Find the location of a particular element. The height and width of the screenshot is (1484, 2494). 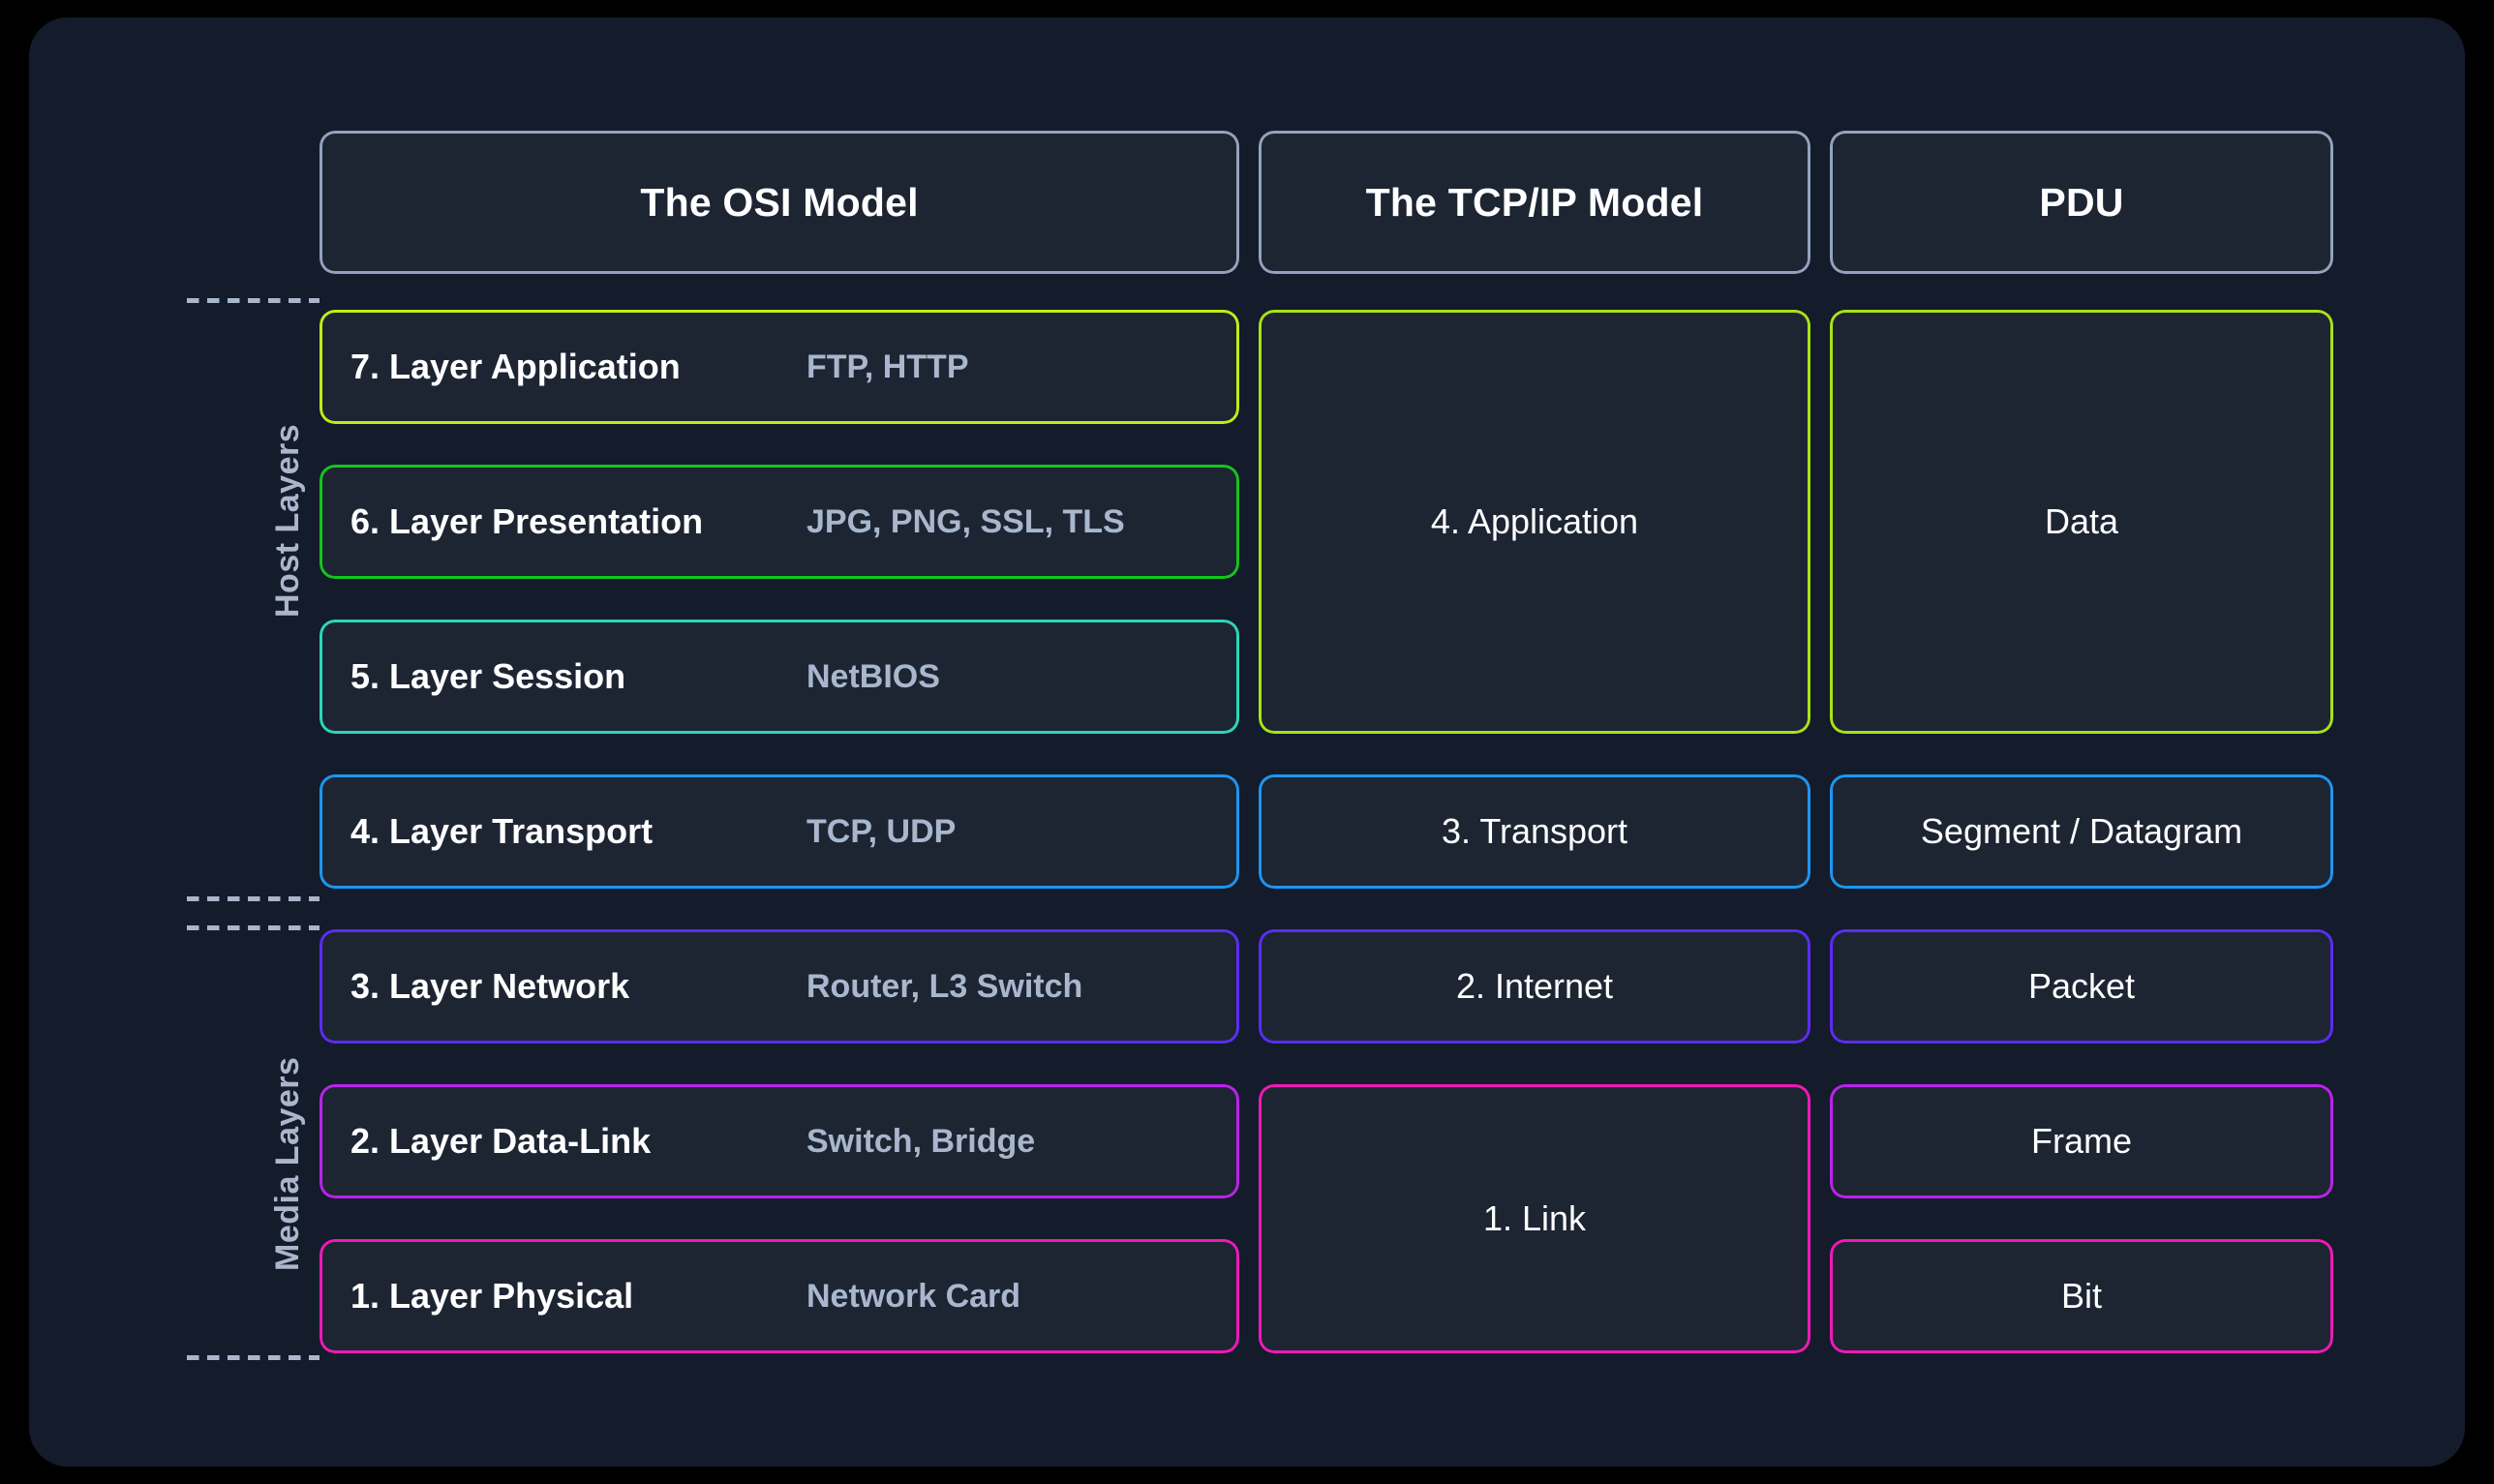

osi-layer-1-protocols: Network Card is located at coordinates (914, 1296).